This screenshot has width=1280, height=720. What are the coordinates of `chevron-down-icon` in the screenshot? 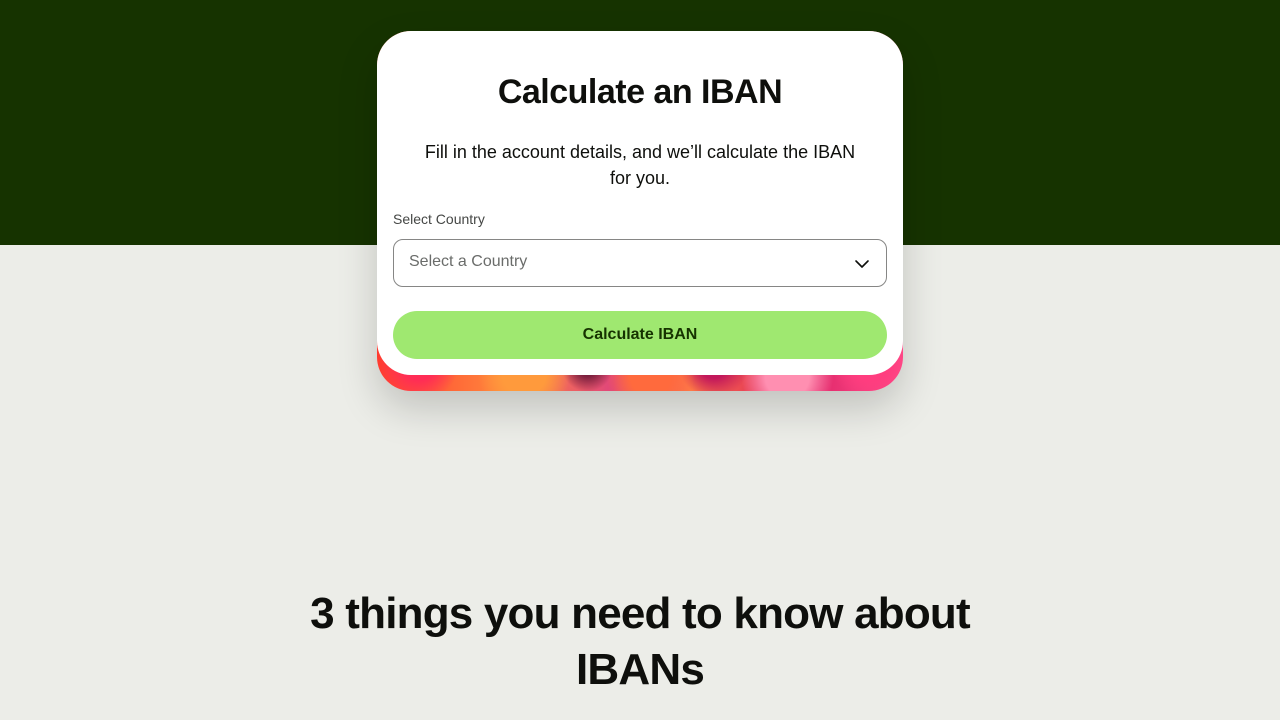 It's located at (862, 264).